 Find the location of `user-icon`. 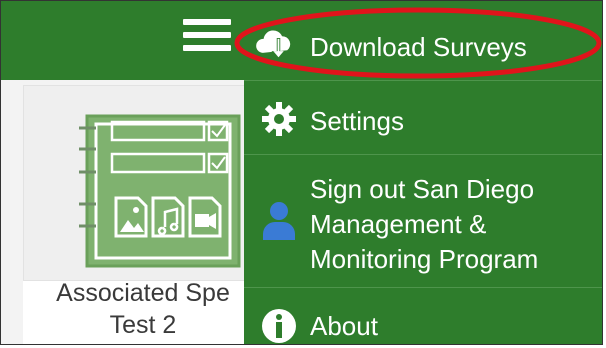

user-icon is located at coordinates (279, 221).